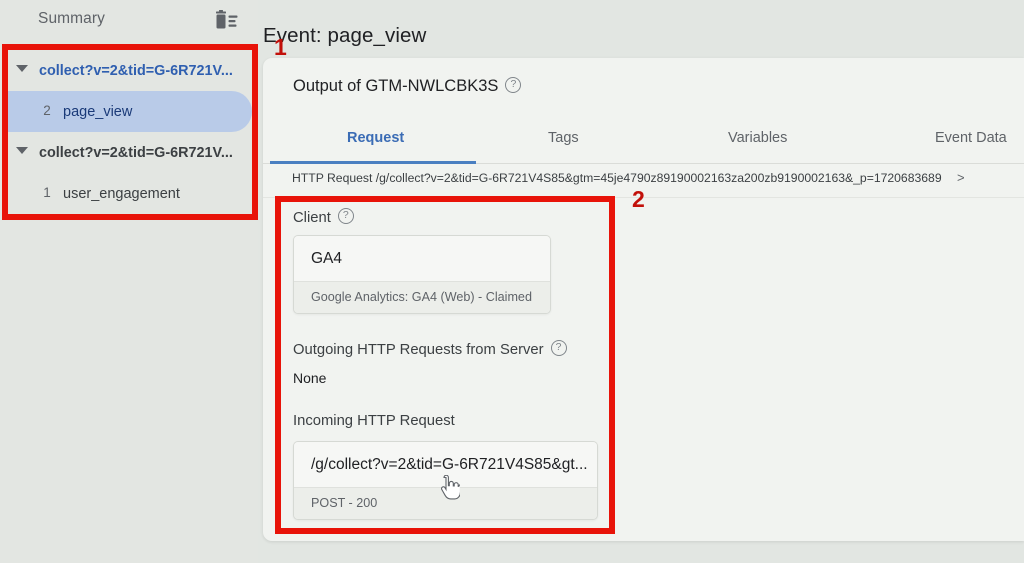 This screenshot has height=563, width=1024. I want to click on client-value: GA4, so click(422, 258).